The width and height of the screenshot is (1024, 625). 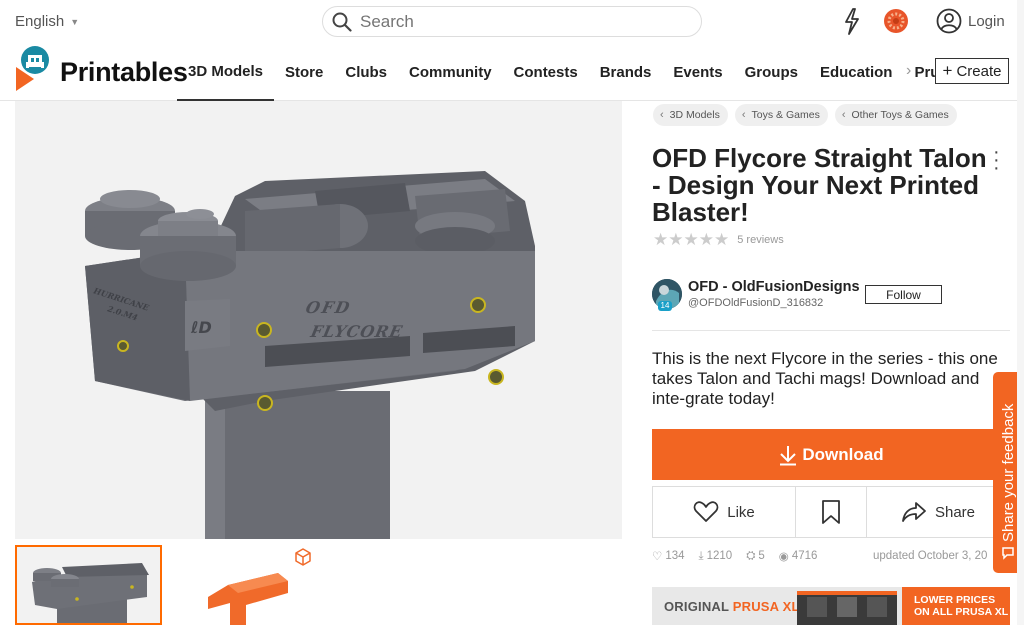 I want to click on nav-groups: Groups, so click(x=771, y=72).